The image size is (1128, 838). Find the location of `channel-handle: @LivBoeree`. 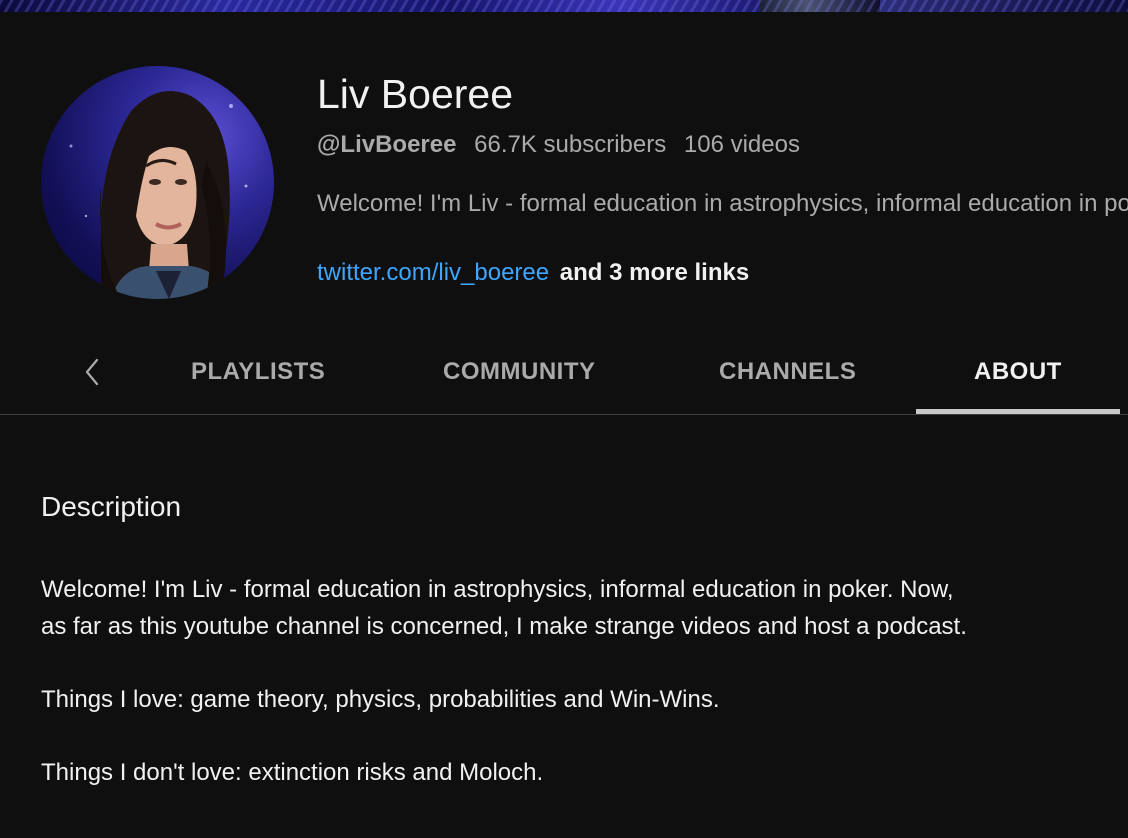

channel-handle: @LivBoeree is located at coordinates (387, 144).